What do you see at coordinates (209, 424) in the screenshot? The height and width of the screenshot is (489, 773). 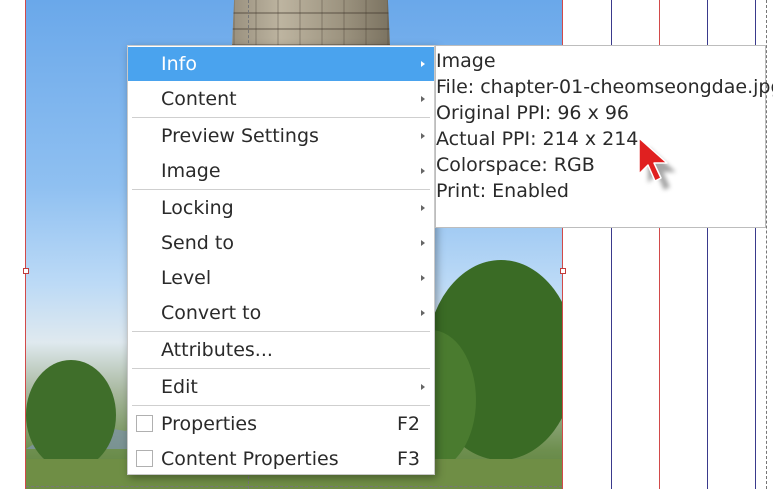 I see `menu-item-label: Properties` at bounding box center [209, 424].